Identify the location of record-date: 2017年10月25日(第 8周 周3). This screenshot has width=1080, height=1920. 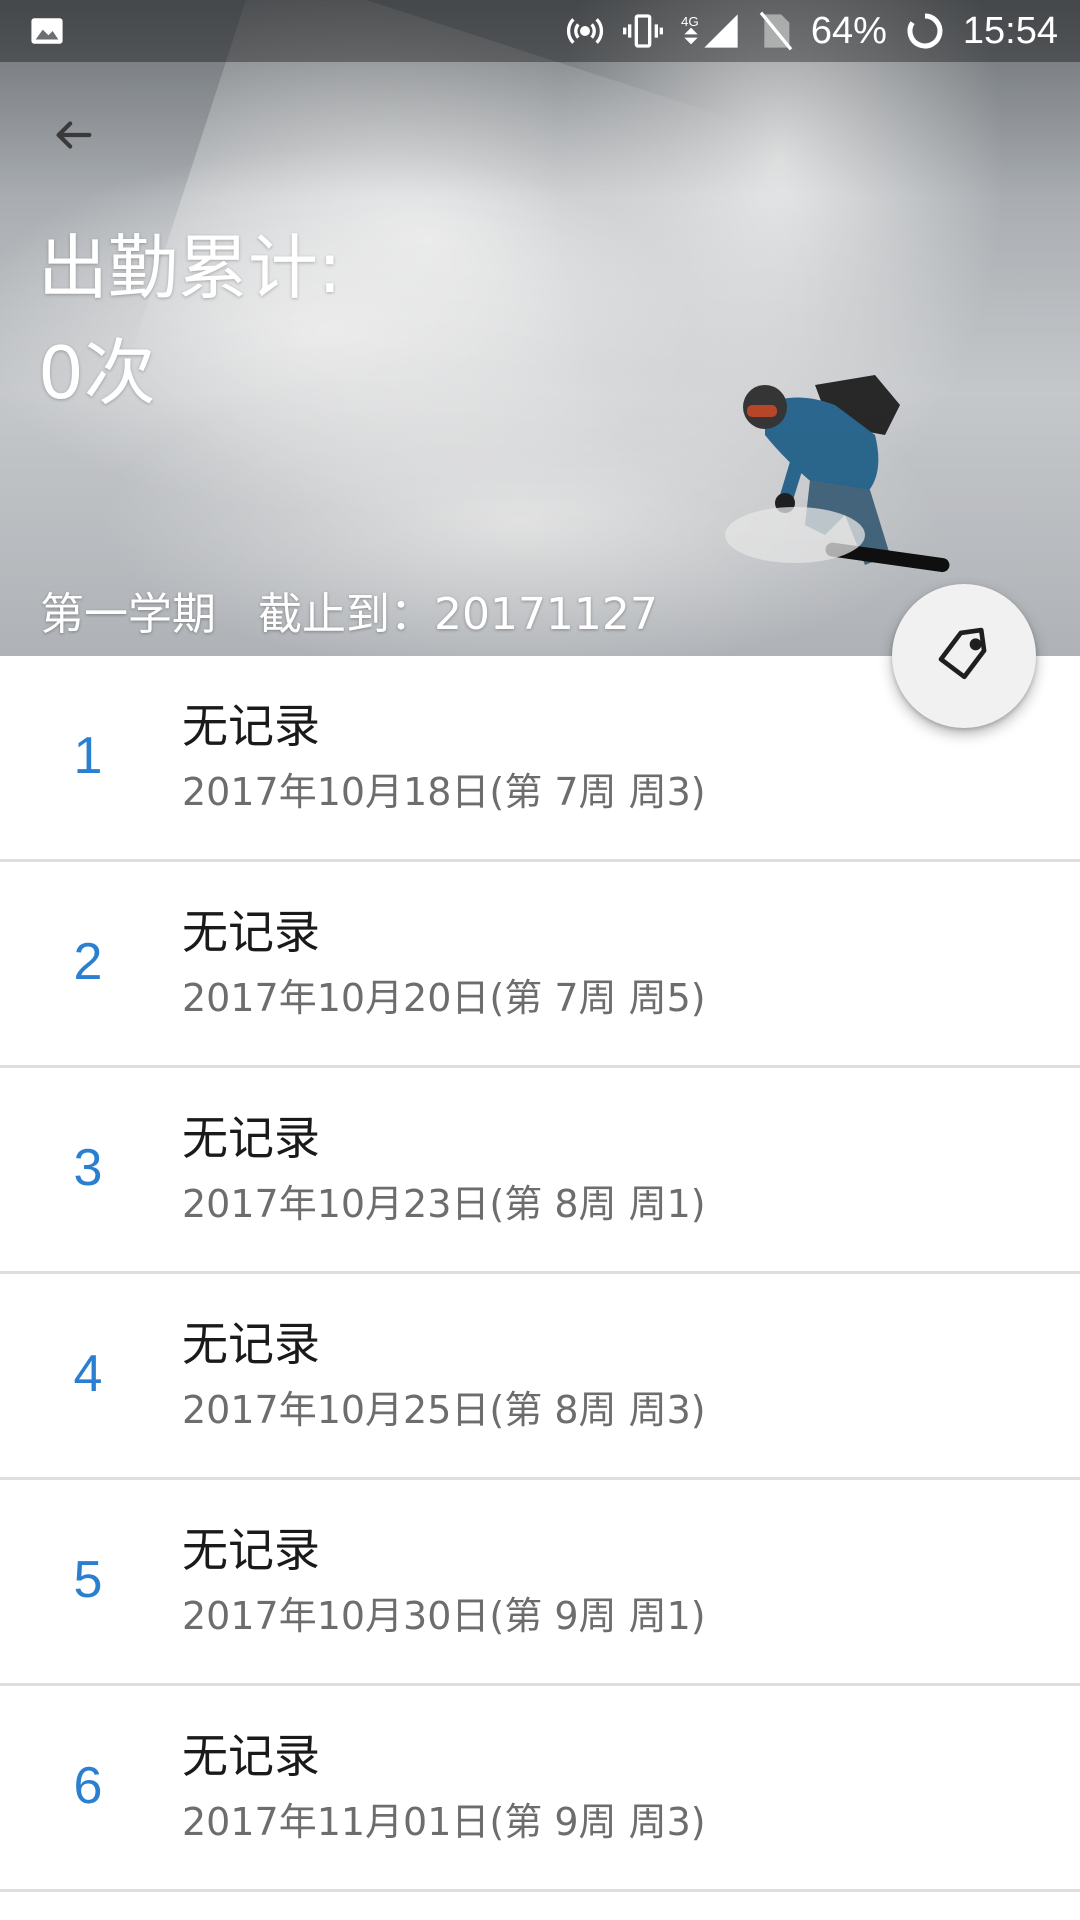
(444, 1410).